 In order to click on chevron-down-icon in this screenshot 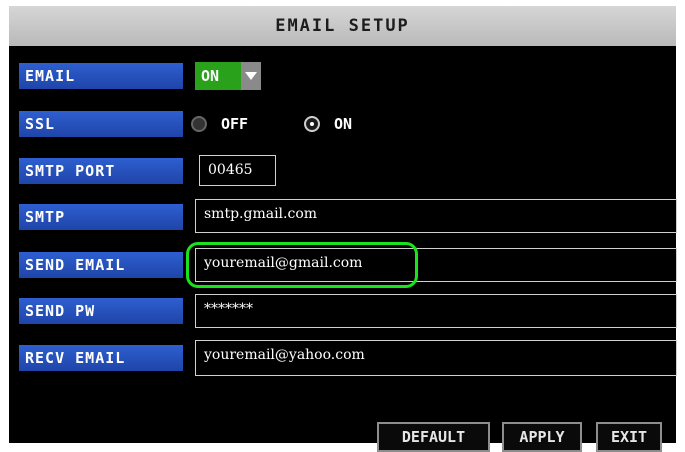, I will do `click(251, 76)`.